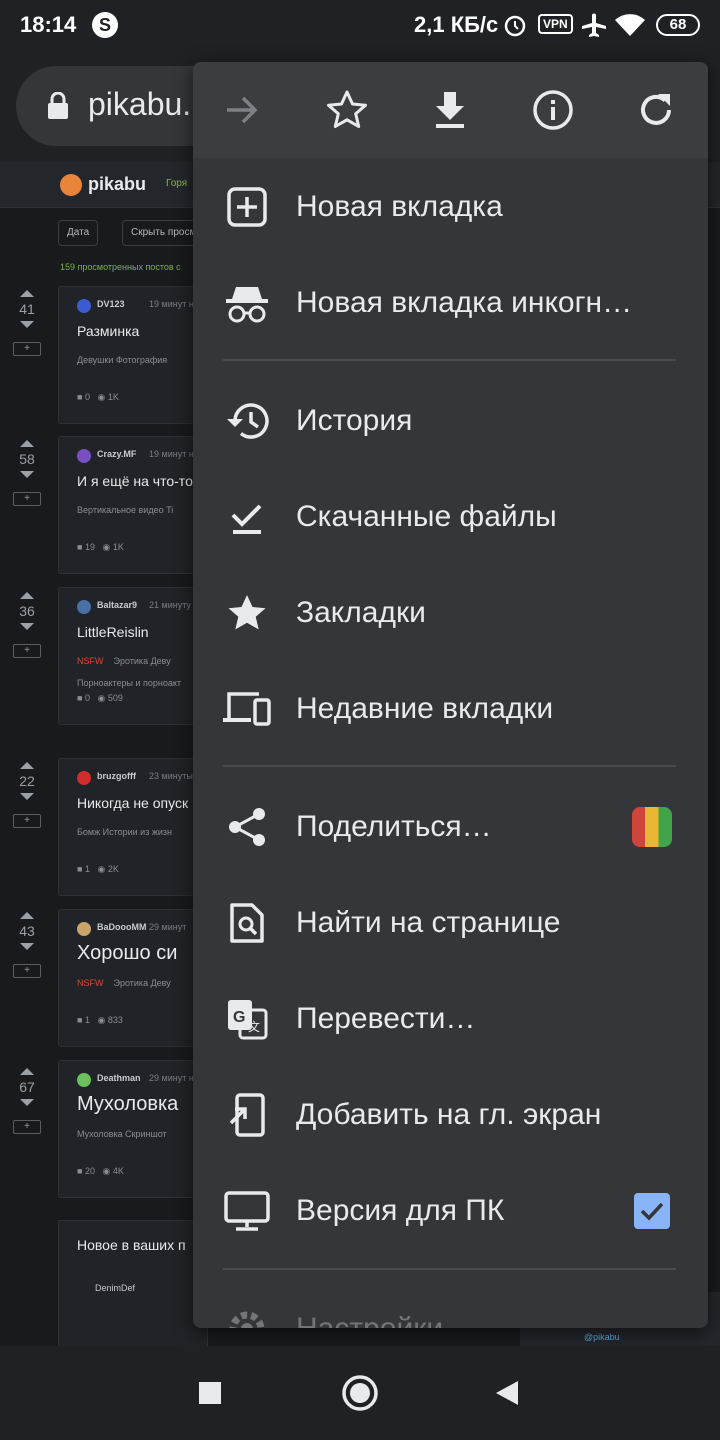 Image resolution: width=720 pixels, height=1440 pixels. I want to click on menu-recent-tabs: Недавние вкладки, so click(450, 709).